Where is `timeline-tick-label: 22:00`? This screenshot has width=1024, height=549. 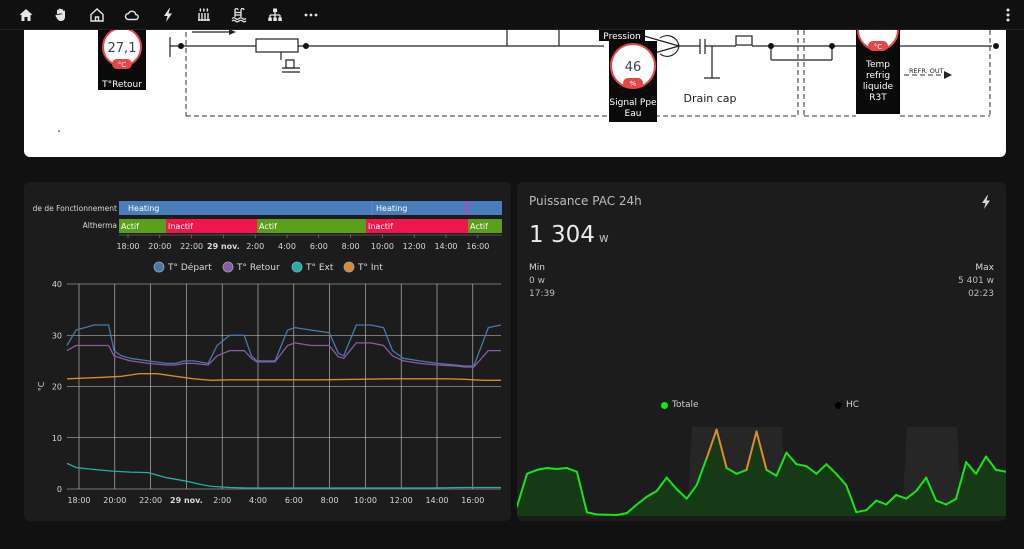
timeline-tick-label: 22:00 is located at coordinates (191, 246).